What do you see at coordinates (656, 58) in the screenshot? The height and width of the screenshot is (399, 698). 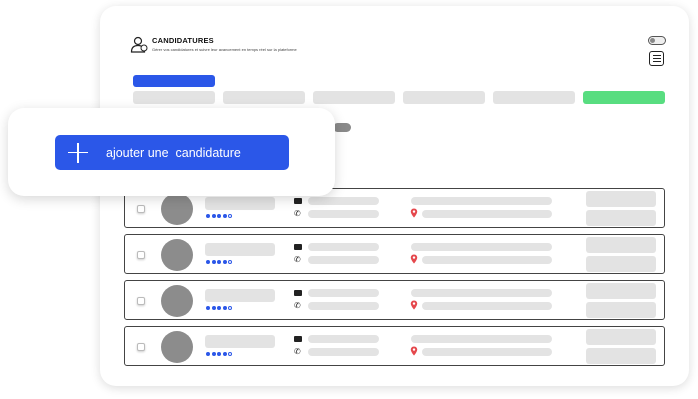 I see `menu-icon` at bounding box center [656, 58].